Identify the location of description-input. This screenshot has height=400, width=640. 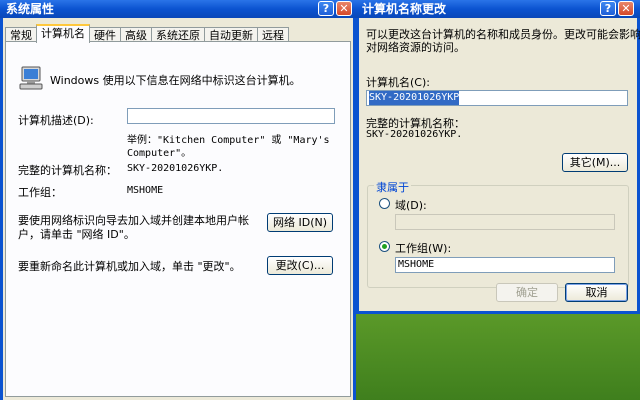
(231, 116).